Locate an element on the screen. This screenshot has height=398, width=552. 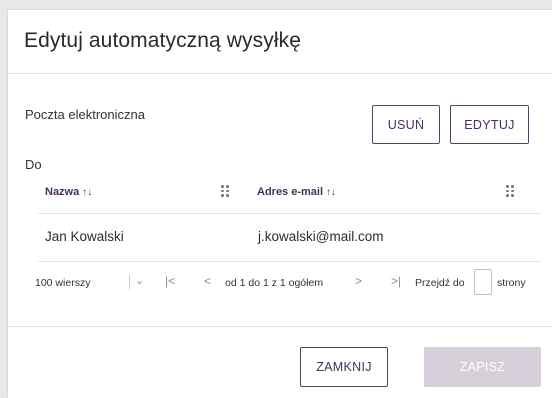
column-header-email-label: Adres e-mail is located at coordinates (290, 192).